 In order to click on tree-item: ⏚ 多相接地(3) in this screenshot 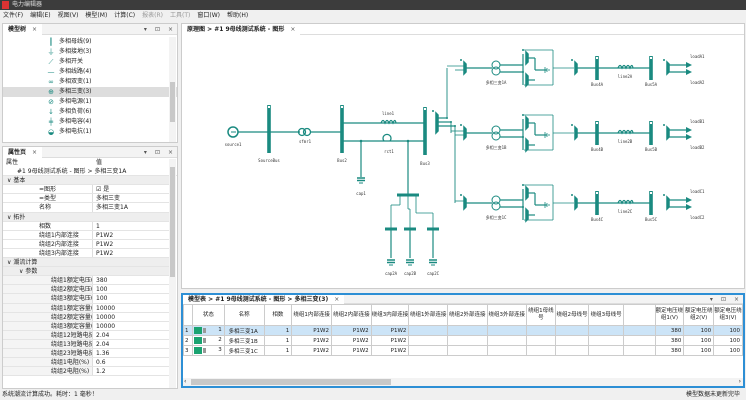, I will do `click(90, 52)`.